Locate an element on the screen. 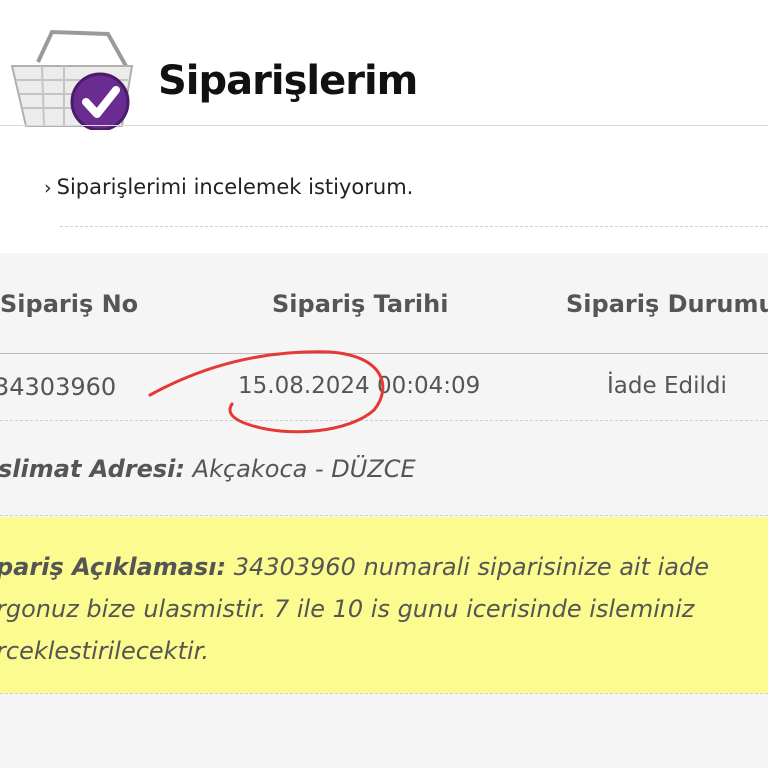  order-date: 15.08.2024 00:04:09 is located at coordinates (359, 386).